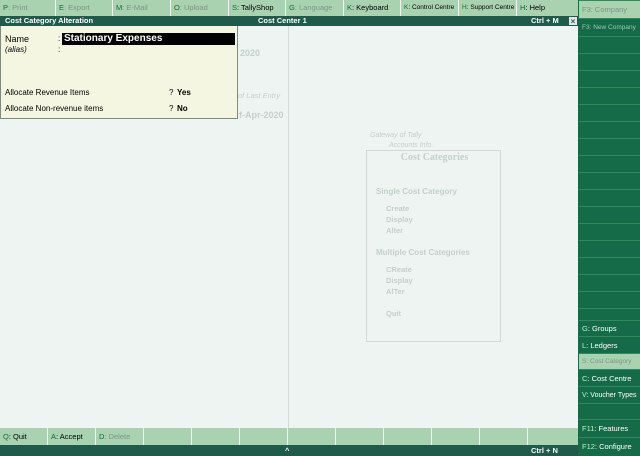 The image size is (640, 456). Describe the element at coordinates (398, 208) in the screenshot. I see `ghost-item-create: Create` at that location.